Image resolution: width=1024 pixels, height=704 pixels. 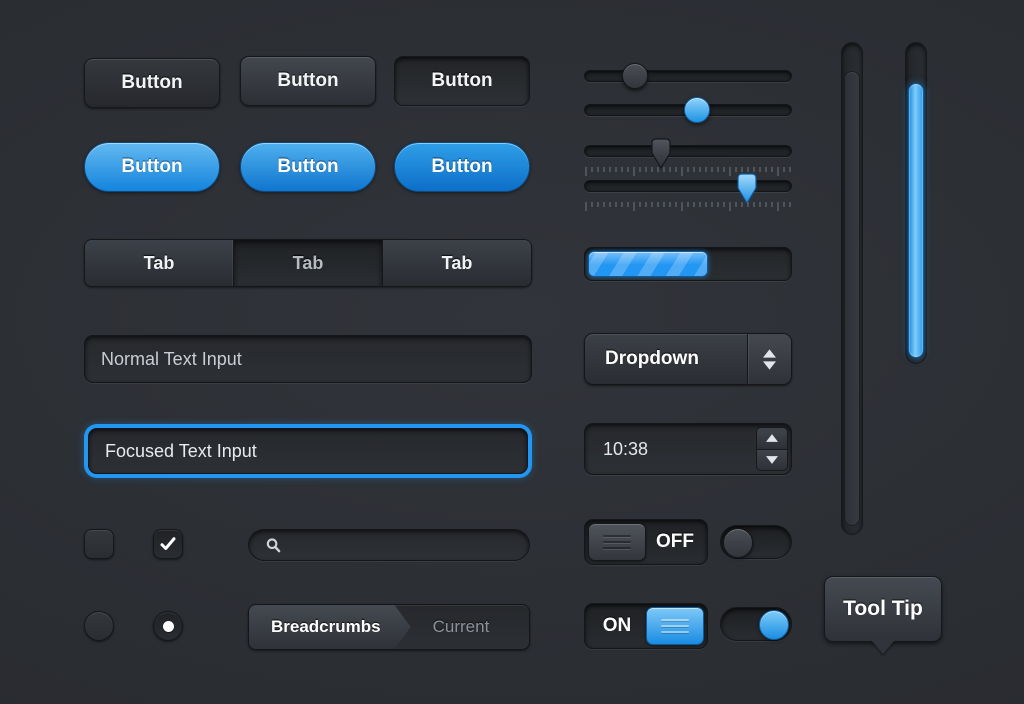 I want to click on radio-dot, so click(x=168, y=626).